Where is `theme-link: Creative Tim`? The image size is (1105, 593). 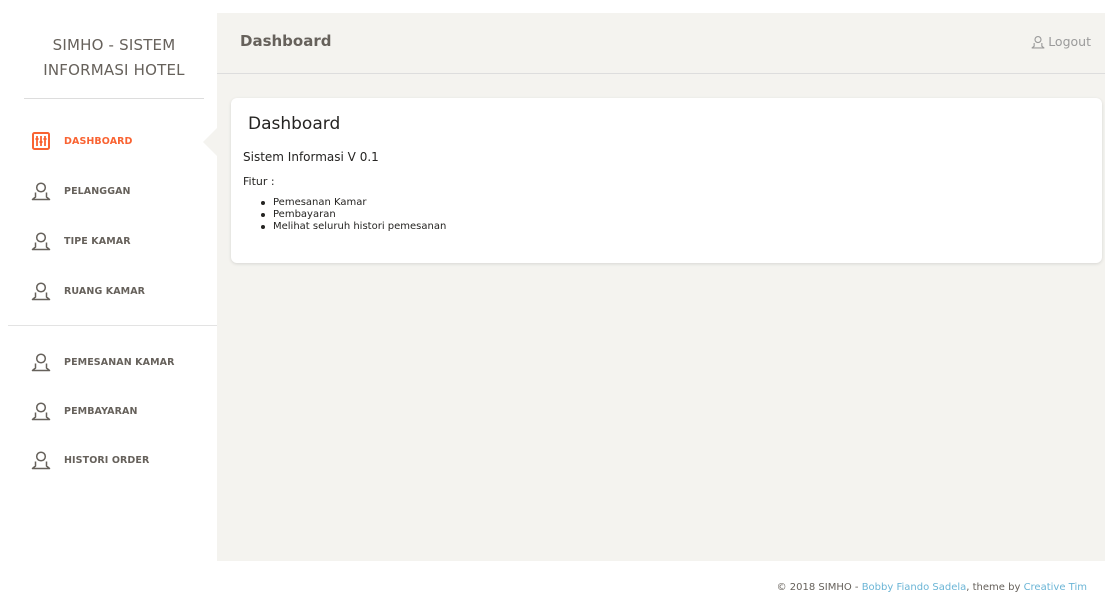 theme-link: Creative Tim is located at coordinates (1055, 587).